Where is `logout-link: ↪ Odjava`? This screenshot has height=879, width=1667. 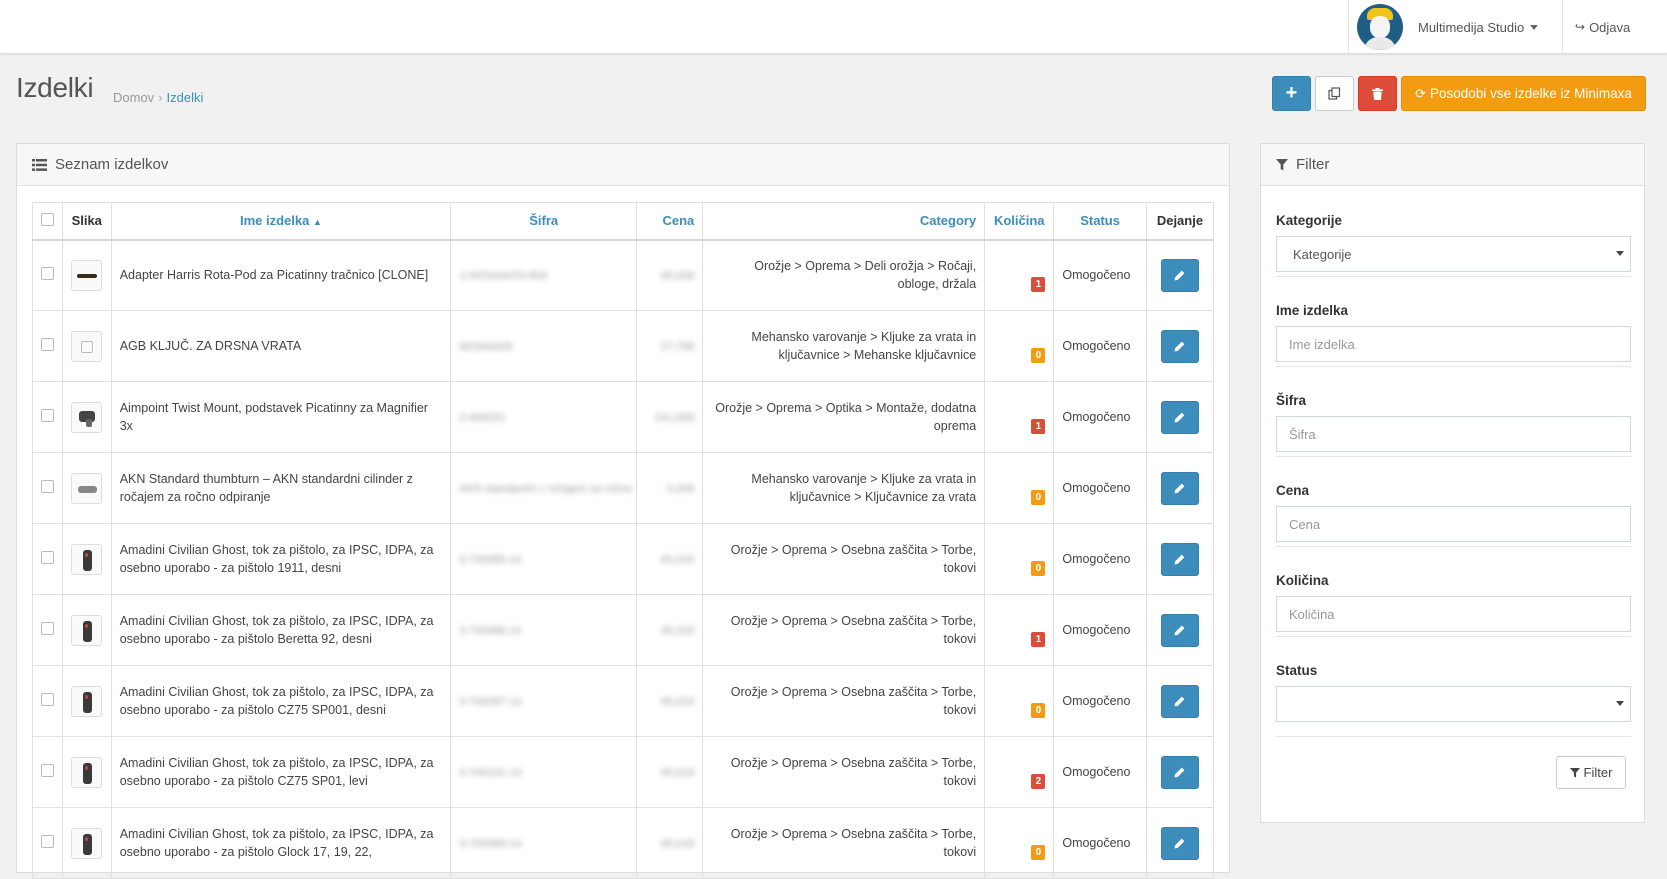 logout-link: ↪ Odjava is located at coordinates (1602, 27).